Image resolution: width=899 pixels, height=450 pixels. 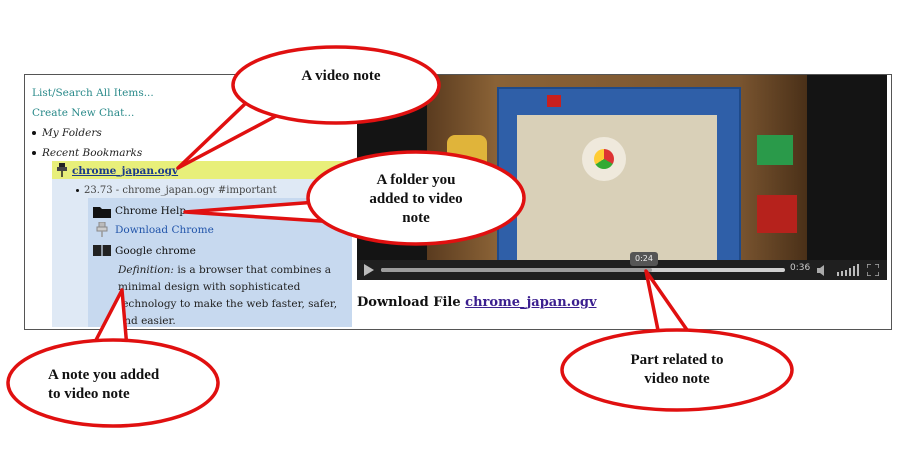 What do you see at coordinates (677, 379) in the screenshot?
I see `callout-part-line2: video note` at bounding box center [677, 379].